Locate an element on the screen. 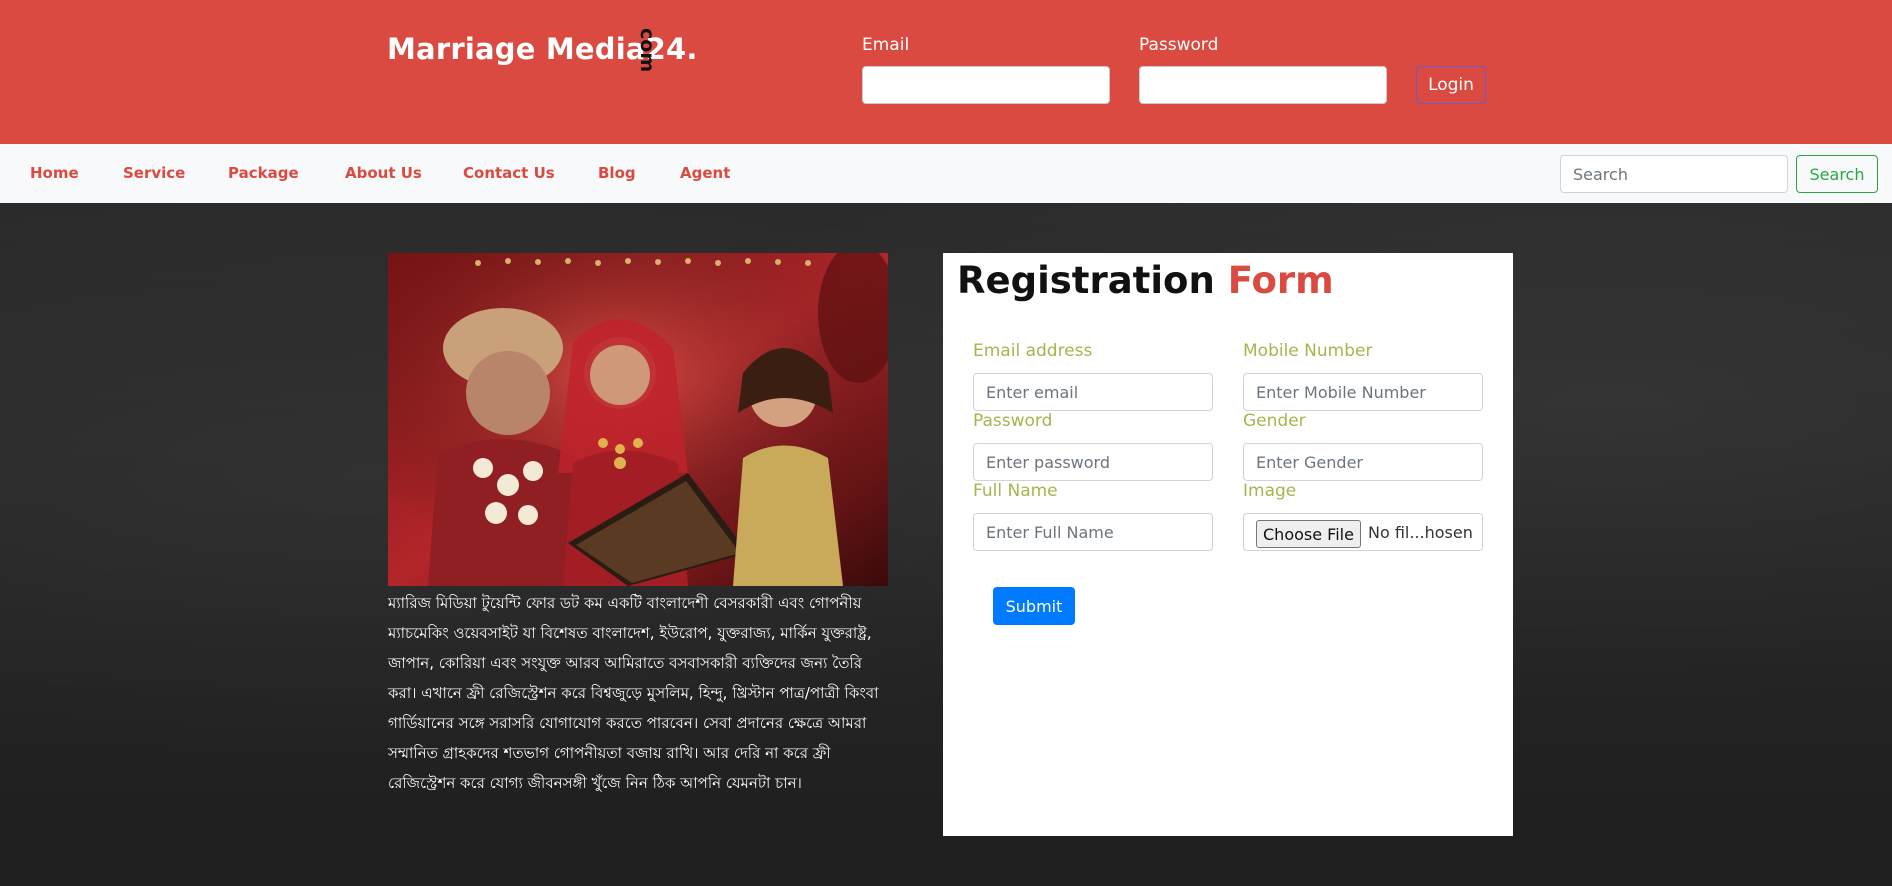 This screenshot has width=1892, height=886. password-field is located at coordinates (1093, 462).